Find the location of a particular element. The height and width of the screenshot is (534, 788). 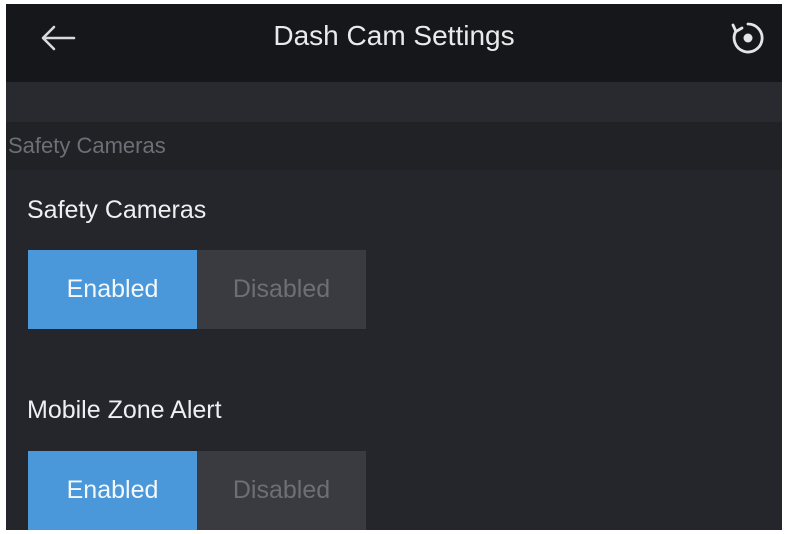

top-bar: Dash Cam Settings is located at coordinates (394, 43).